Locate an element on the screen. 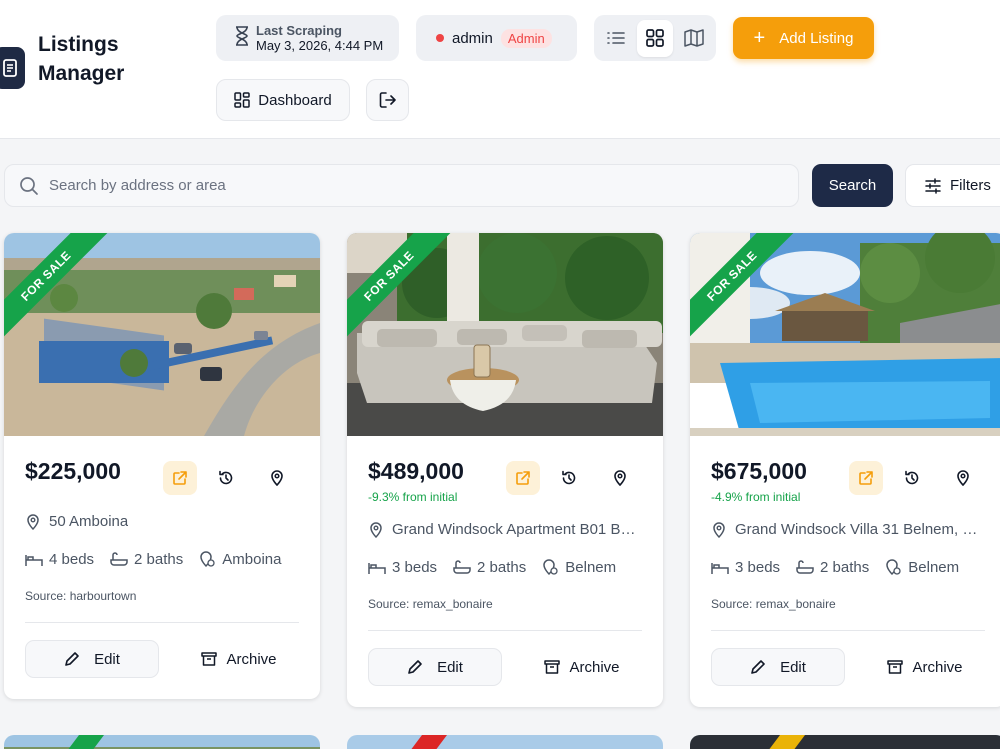 This screenshot has height=749, width=1000. grid-view-button is located at coordinates (655, 38).